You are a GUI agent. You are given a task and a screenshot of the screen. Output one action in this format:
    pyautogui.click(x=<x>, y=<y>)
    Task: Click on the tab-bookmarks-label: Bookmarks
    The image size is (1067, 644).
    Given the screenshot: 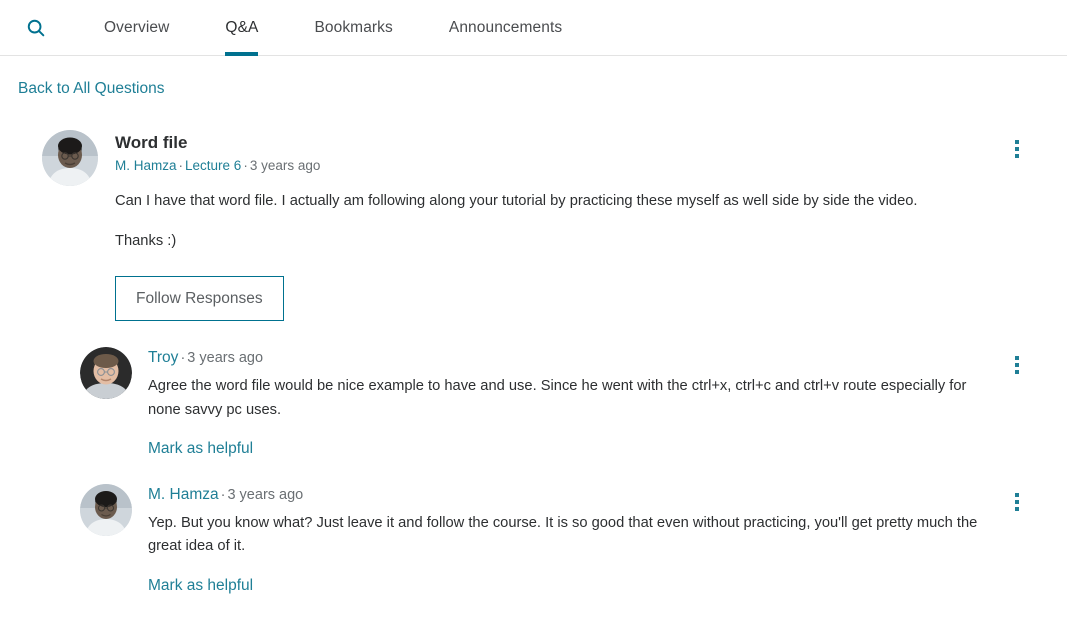 What is the action you would take?
    pyautogui.click(x=353, y=27)
    